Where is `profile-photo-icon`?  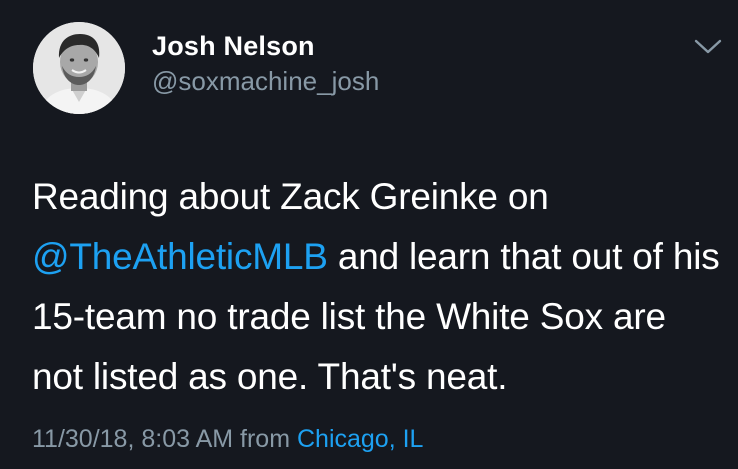 profile-photo-icon is located at coordinates (79, 68).